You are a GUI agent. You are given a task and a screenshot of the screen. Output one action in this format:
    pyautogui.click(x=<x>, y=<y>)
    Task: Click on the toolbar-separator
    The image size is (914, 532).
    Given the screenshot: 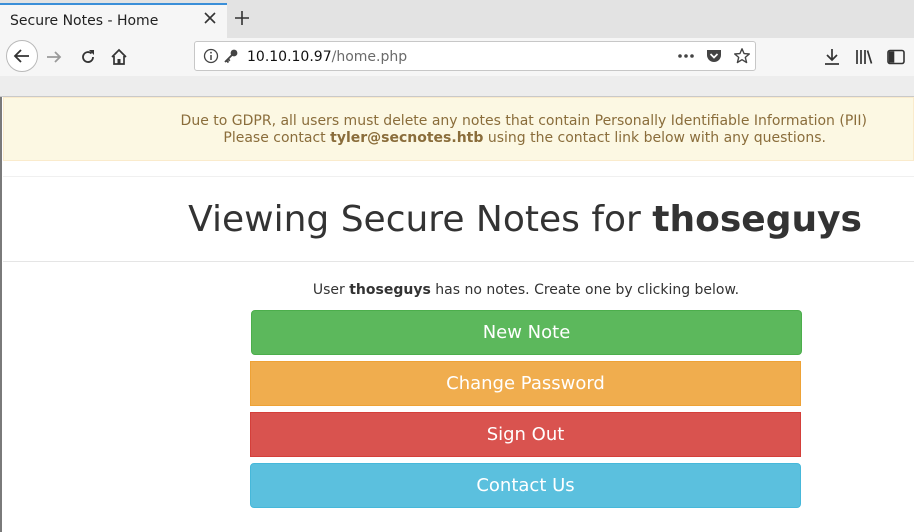 What is the action you would take?
    pyautogui.click(x=457, y=86)
    